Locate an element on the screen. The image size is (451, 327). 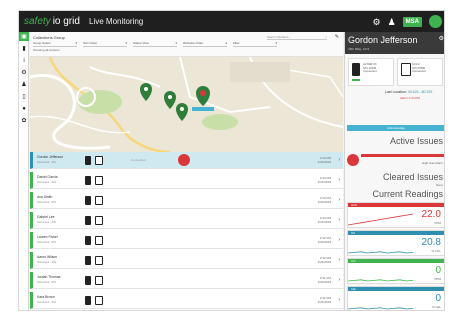
user-icon: ♟ is located at coordinates (392, 22).